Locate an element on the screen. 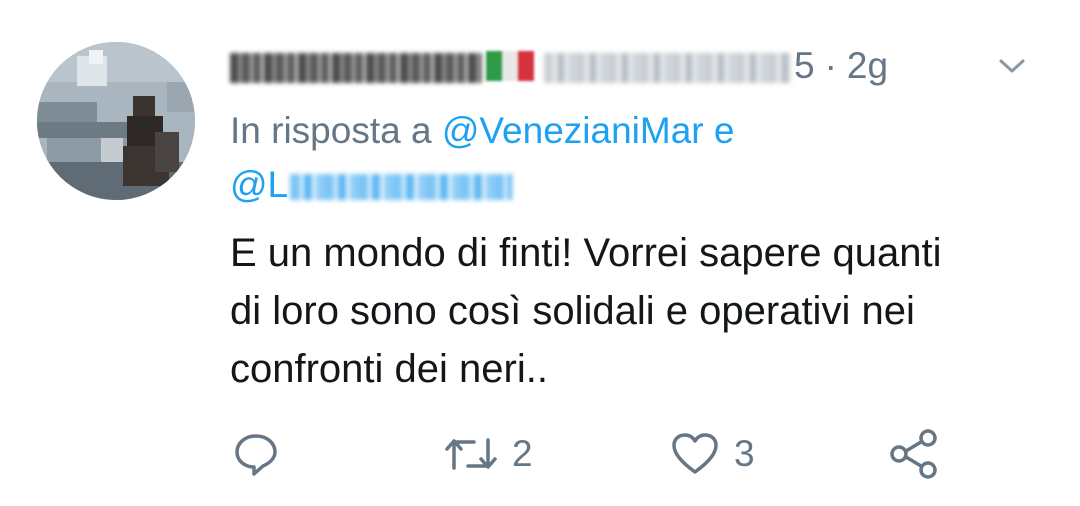 Image resolution: width=1080 pixels, height=506 pixels. reply-button is located at coordinates (256, 454).